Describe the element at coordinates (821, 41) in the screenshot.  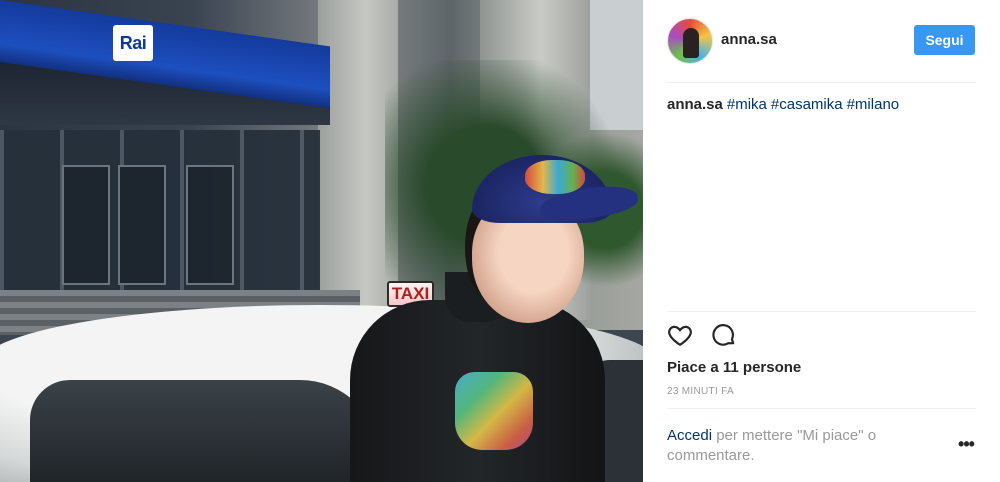
I see `post-header: anna.sa Segui` at that location.